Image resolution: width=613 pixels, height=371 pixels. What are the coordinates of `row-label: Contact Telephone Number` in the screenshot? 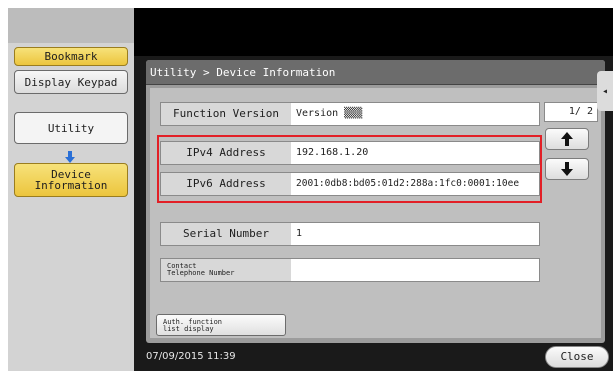 It's located at (226, 270).